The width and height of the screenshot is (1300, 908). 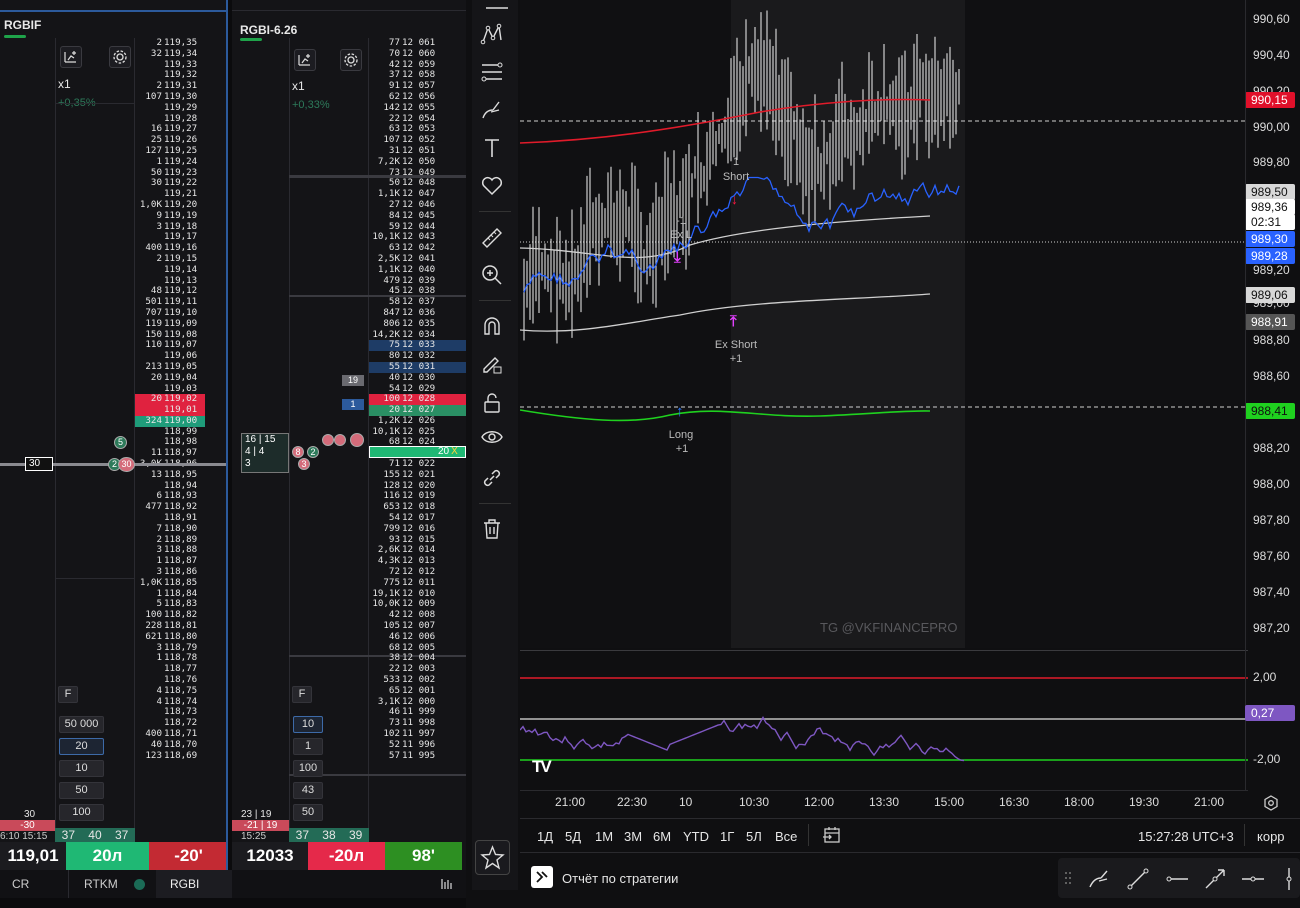 I want to click on vertical-line-icon, so click(x=1289, y=879).